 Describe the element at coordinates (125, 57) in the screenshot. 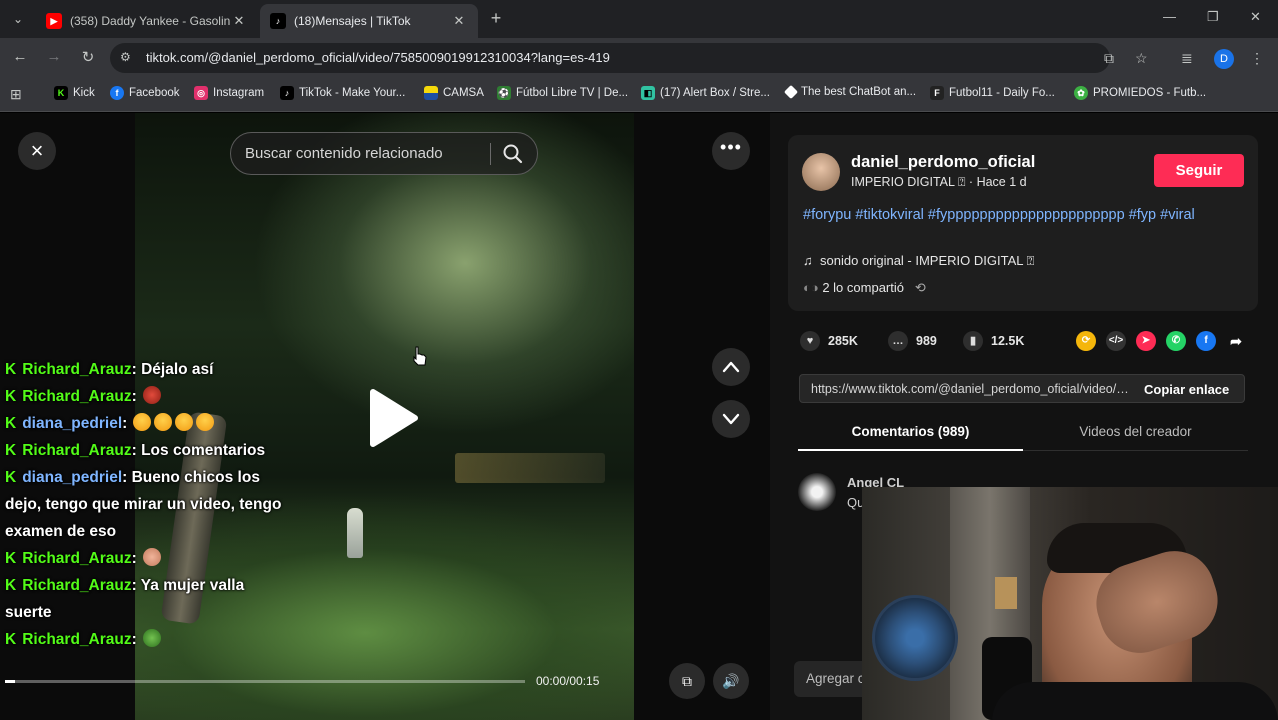

I see `site-info-icon: ⚙` at that location.